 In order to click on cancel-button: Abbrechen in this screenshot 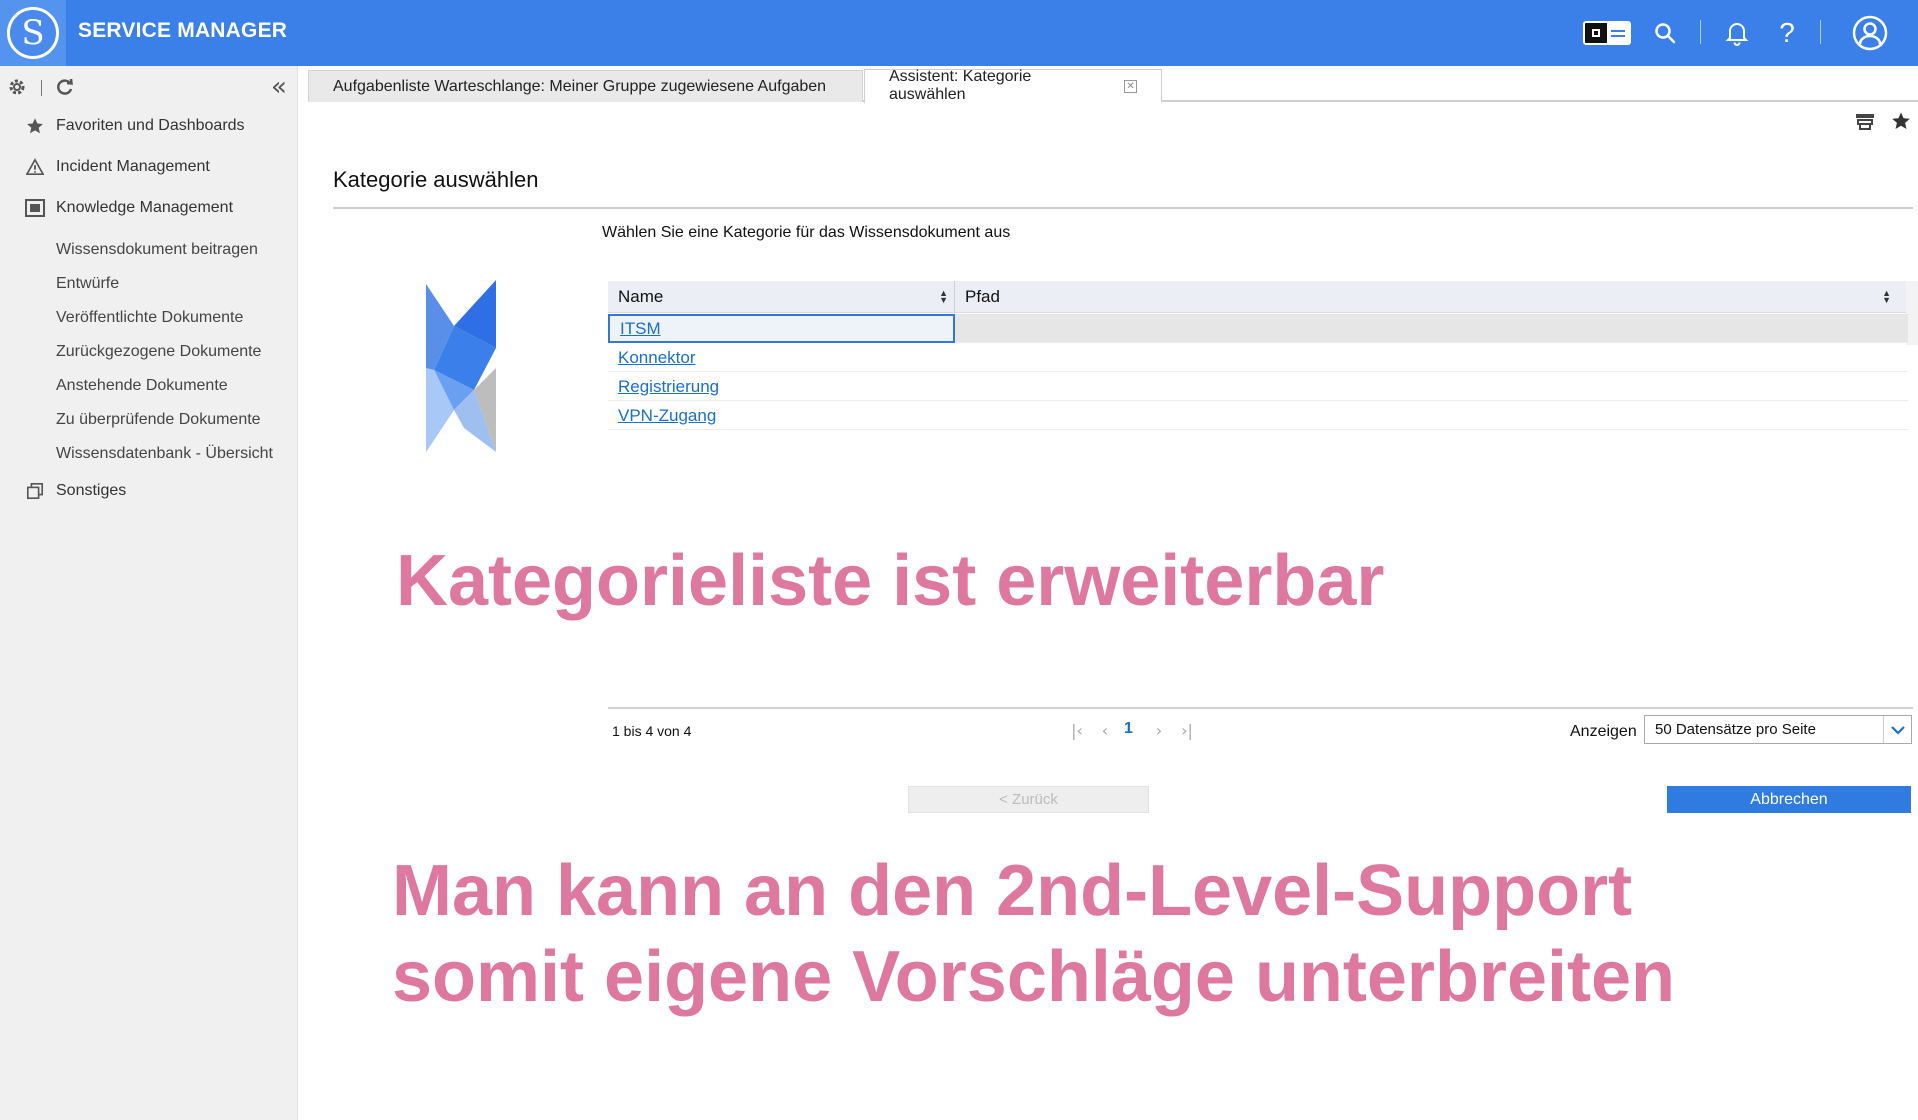, I will do `click(1789, 799)`.